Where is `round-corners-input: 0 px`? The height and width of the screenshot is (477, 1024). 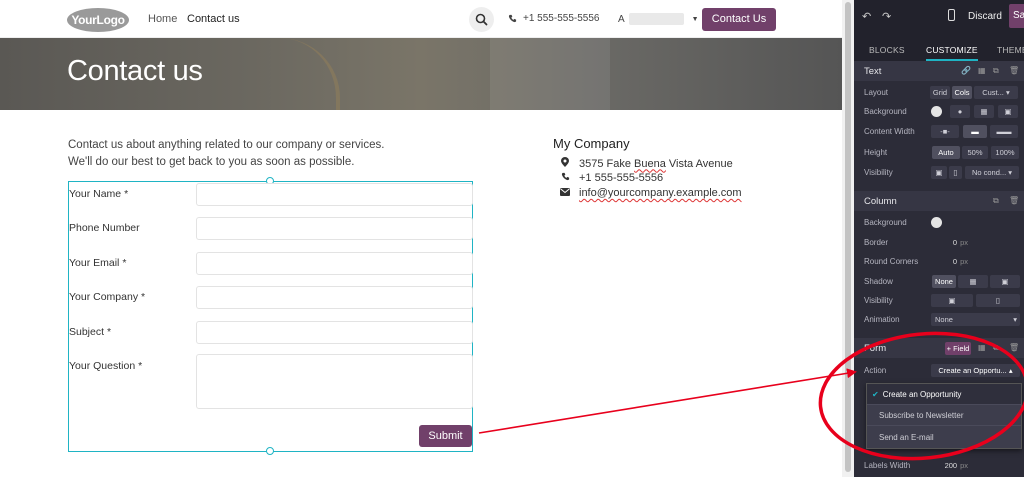 round-corners-input: 0 px is located at coordinates (951, 261).